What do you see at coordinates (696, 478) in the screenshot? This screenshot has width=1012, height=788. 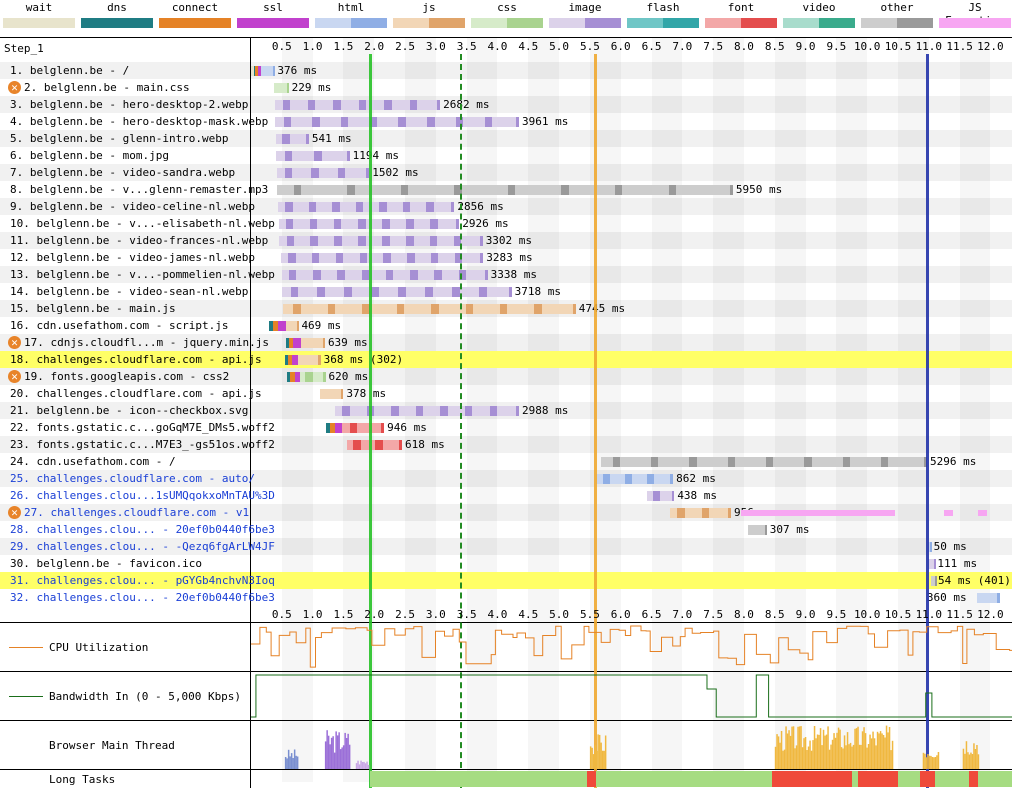 I see `duration-label: 862 ms` at bounding box center [696, 478].